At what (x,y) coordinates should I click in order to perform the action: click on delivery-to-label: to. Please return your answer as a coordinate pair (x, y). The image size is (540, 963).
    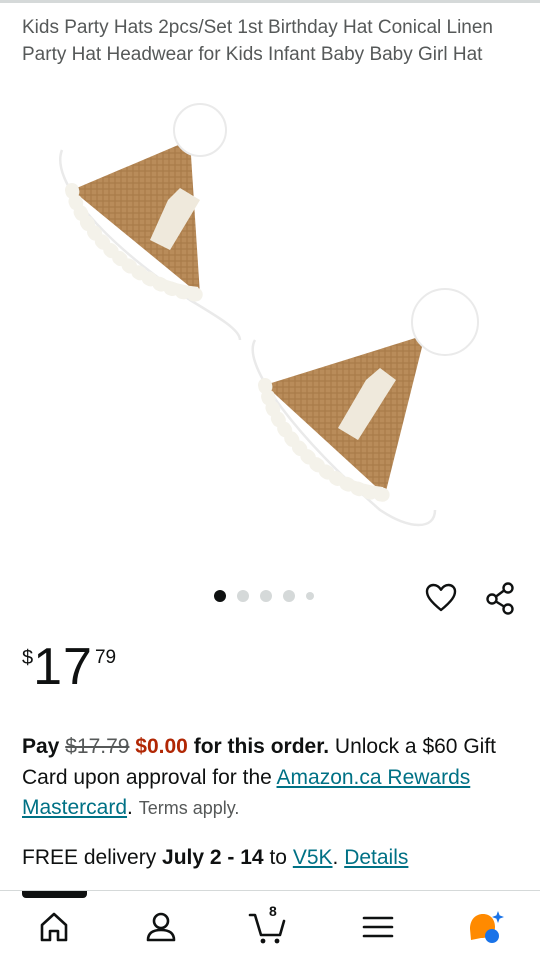
    Looking at the image, I should click on (278, 857).